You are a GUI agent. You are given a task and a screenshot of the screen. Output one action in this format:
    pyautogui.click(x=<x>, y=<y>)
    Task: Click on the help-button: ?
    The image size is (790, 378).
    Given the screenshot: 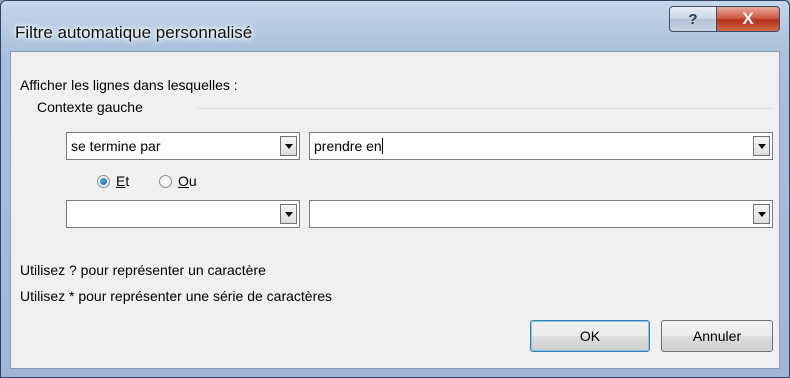 What is the action you would take?
    pyautogui.click(x=693, y=19)
    